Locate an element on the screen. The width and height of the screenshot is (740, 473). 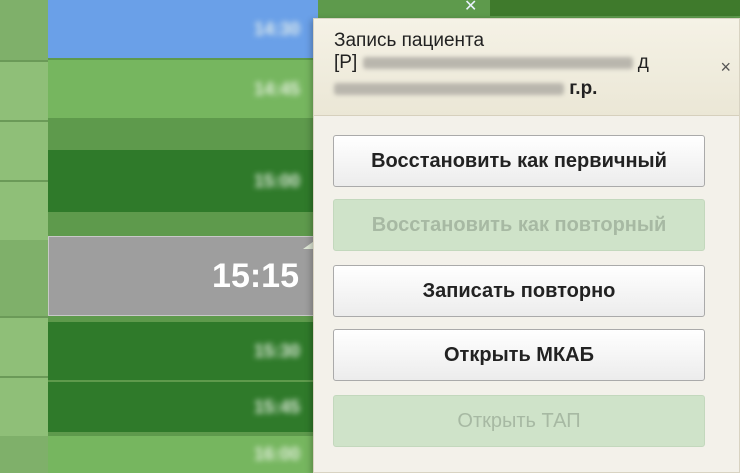
patient-name-tail: д is located at coordinates (643, 62).